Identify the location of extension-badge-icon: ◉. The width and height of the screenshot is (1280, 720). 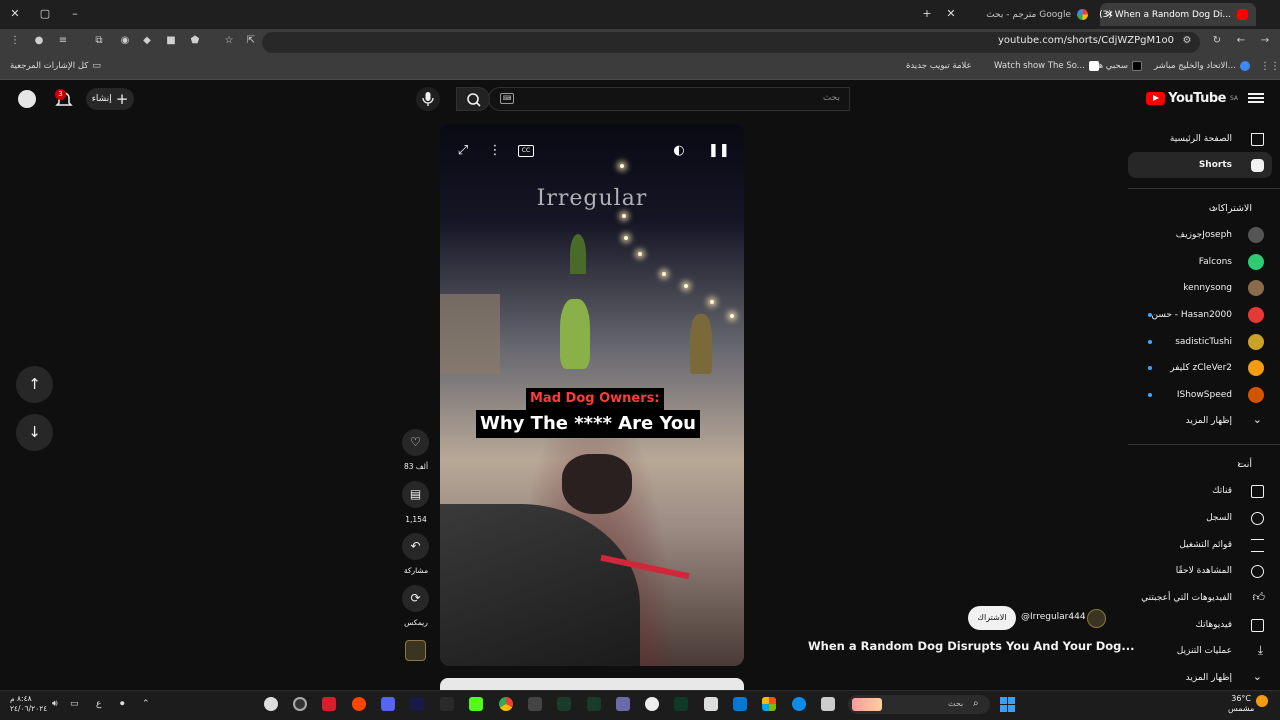
(125, 41).